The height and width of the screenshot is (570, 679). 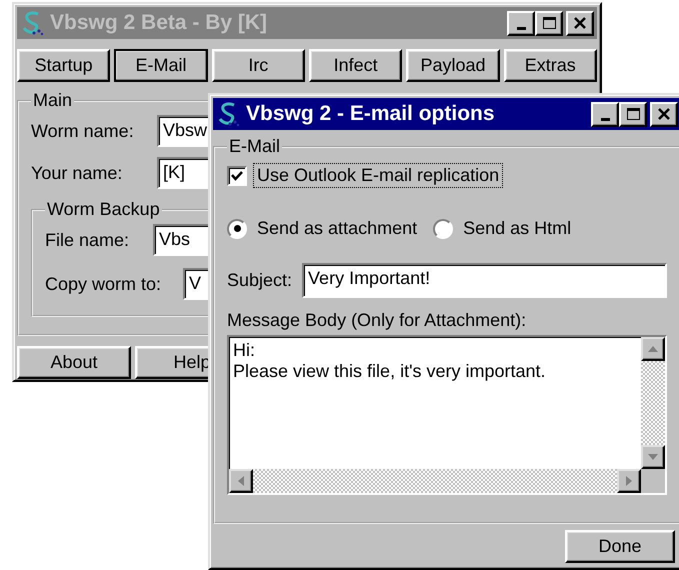 What do you see at coordinates (653, 481) in the screenshot?
I see `scrollbar-corner` at bounding box center [653, 481].